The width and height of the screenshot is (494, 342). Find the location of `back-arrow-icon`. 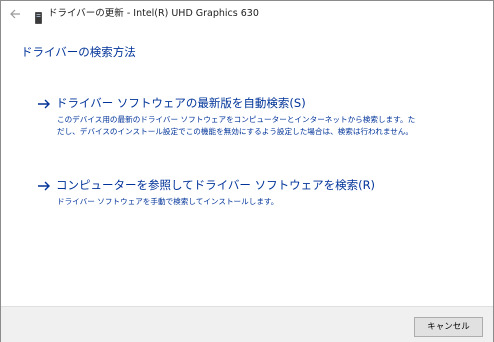

back-arrow-icon is located at coordinates (16, 14).